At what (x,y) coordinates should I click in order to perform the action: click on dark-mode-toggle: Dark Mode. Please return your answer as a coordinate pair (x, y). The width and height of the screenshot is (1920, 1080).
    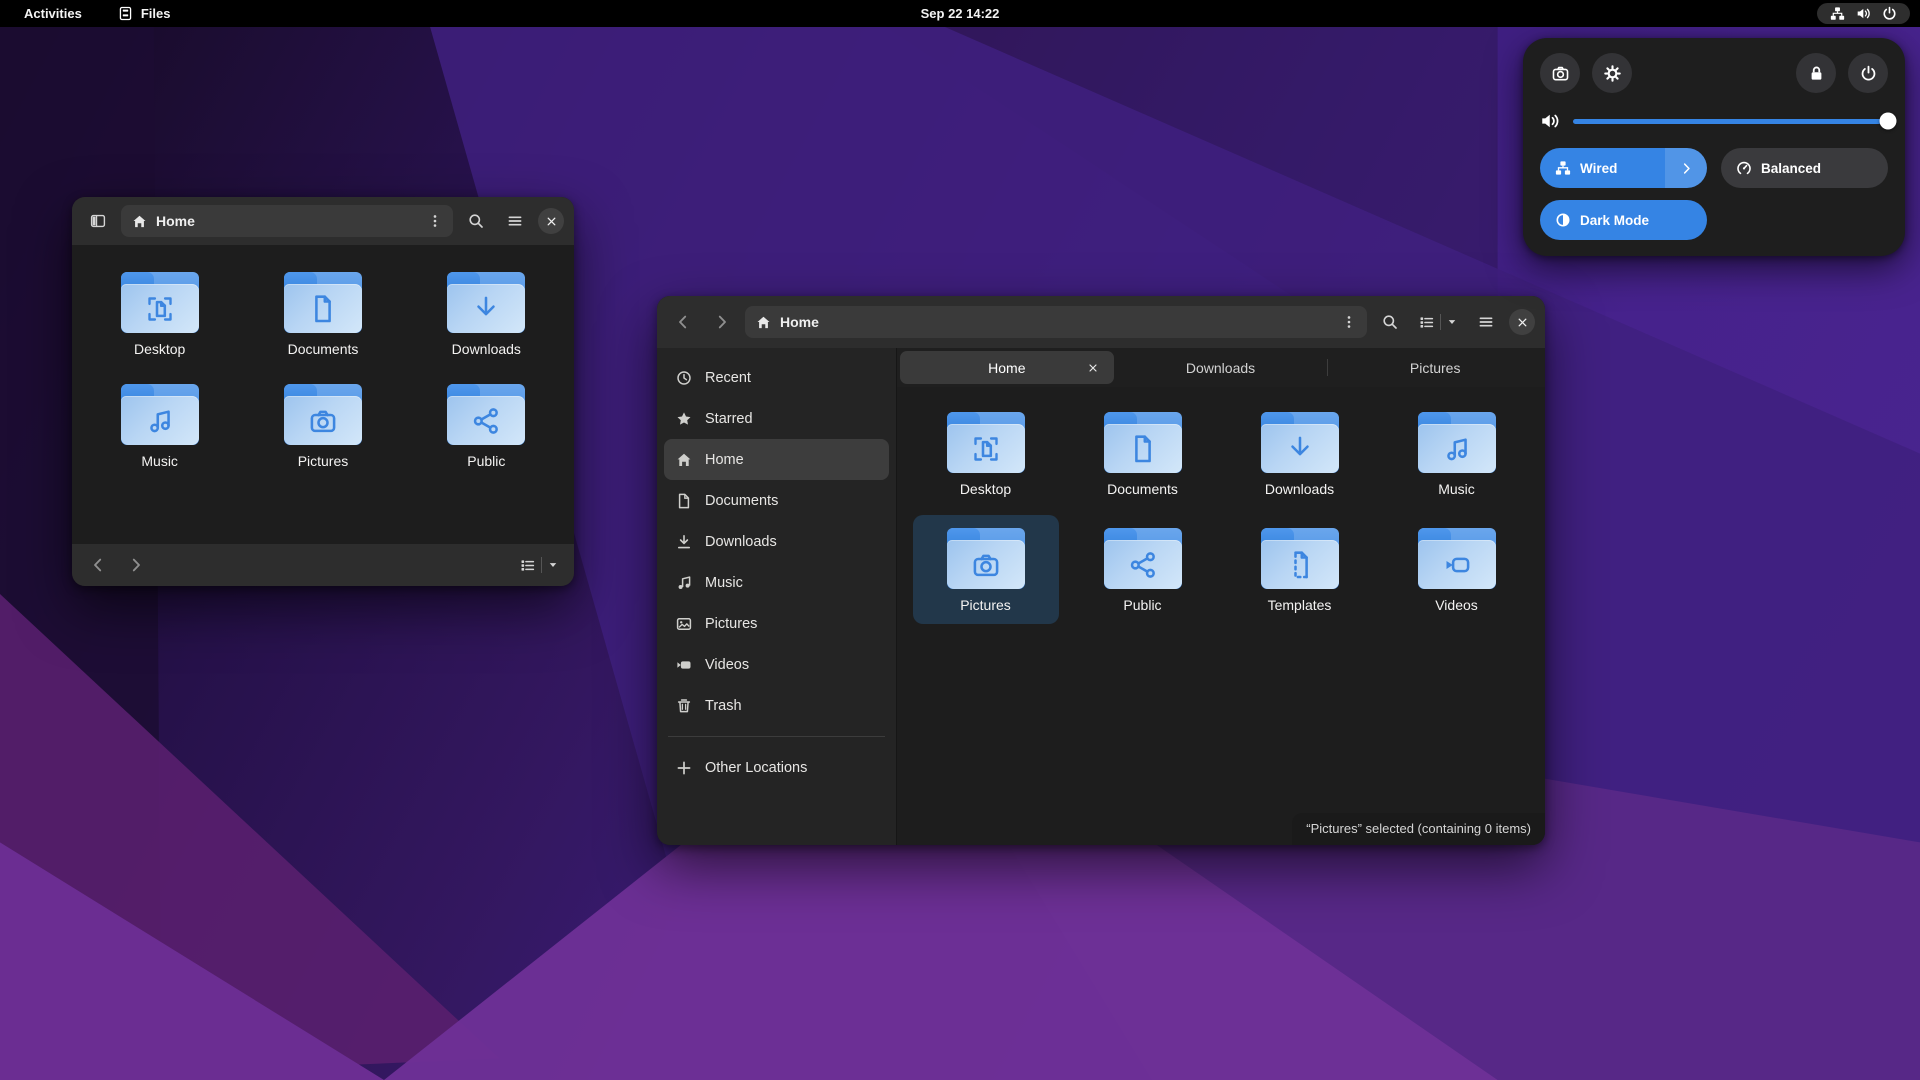
    Looking at the image, I should click on (1623, 220).